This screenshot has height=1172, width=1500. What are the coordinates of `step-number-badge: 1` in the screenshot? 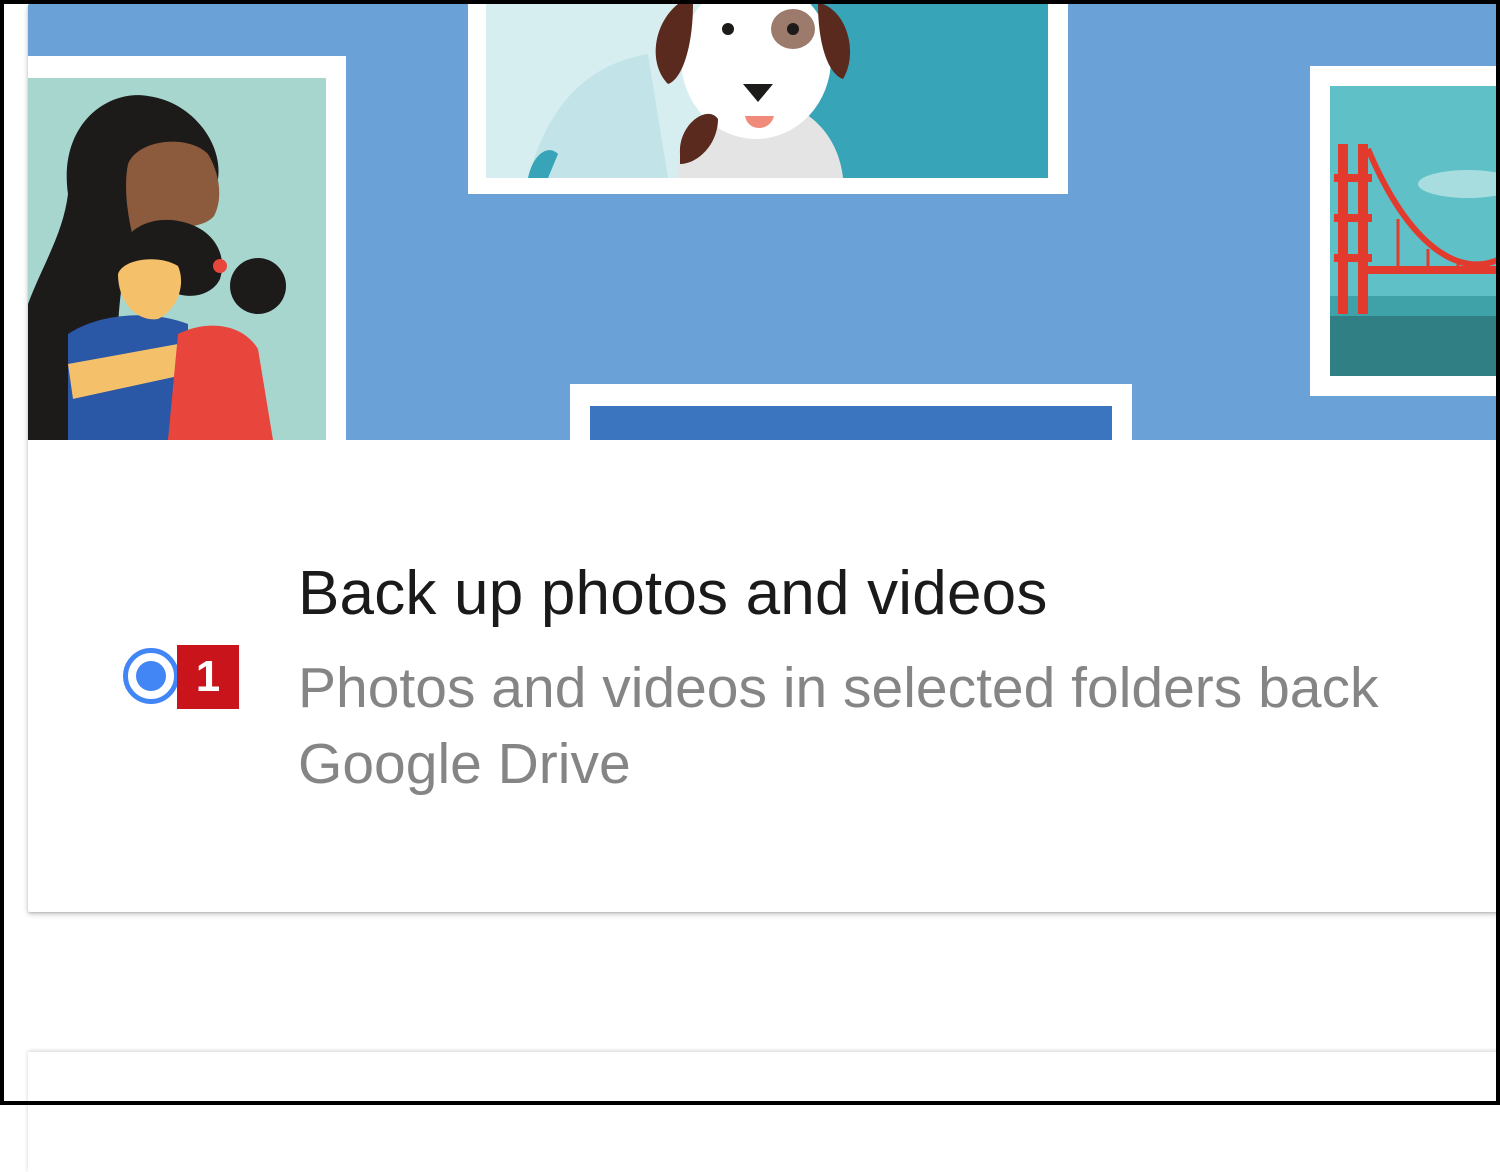 It's located at (208, 677).